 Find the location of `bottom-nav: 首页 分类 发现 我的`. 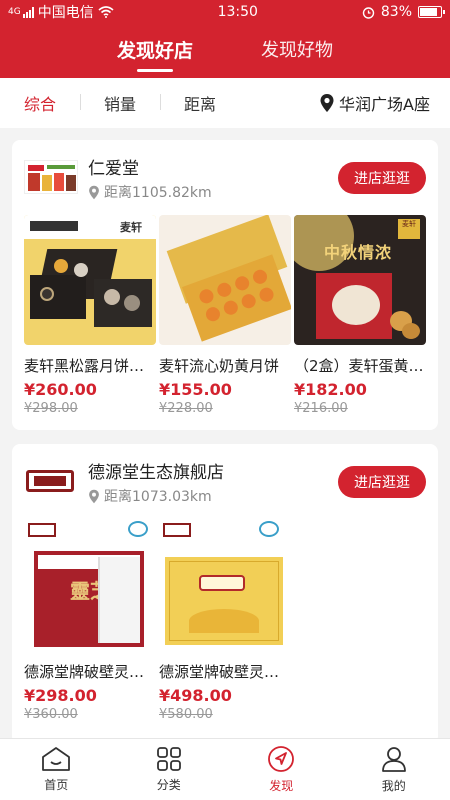

bottom-nav: 首页 分类 发现 我的 is located at coordinates (225, 769).